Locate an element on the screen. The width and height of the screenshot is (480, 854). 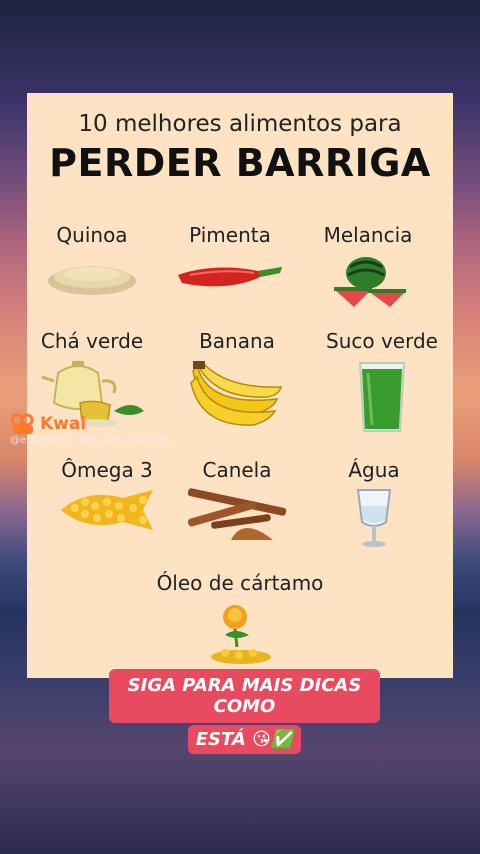
food-label: Água is located at coordinates (374, 470).